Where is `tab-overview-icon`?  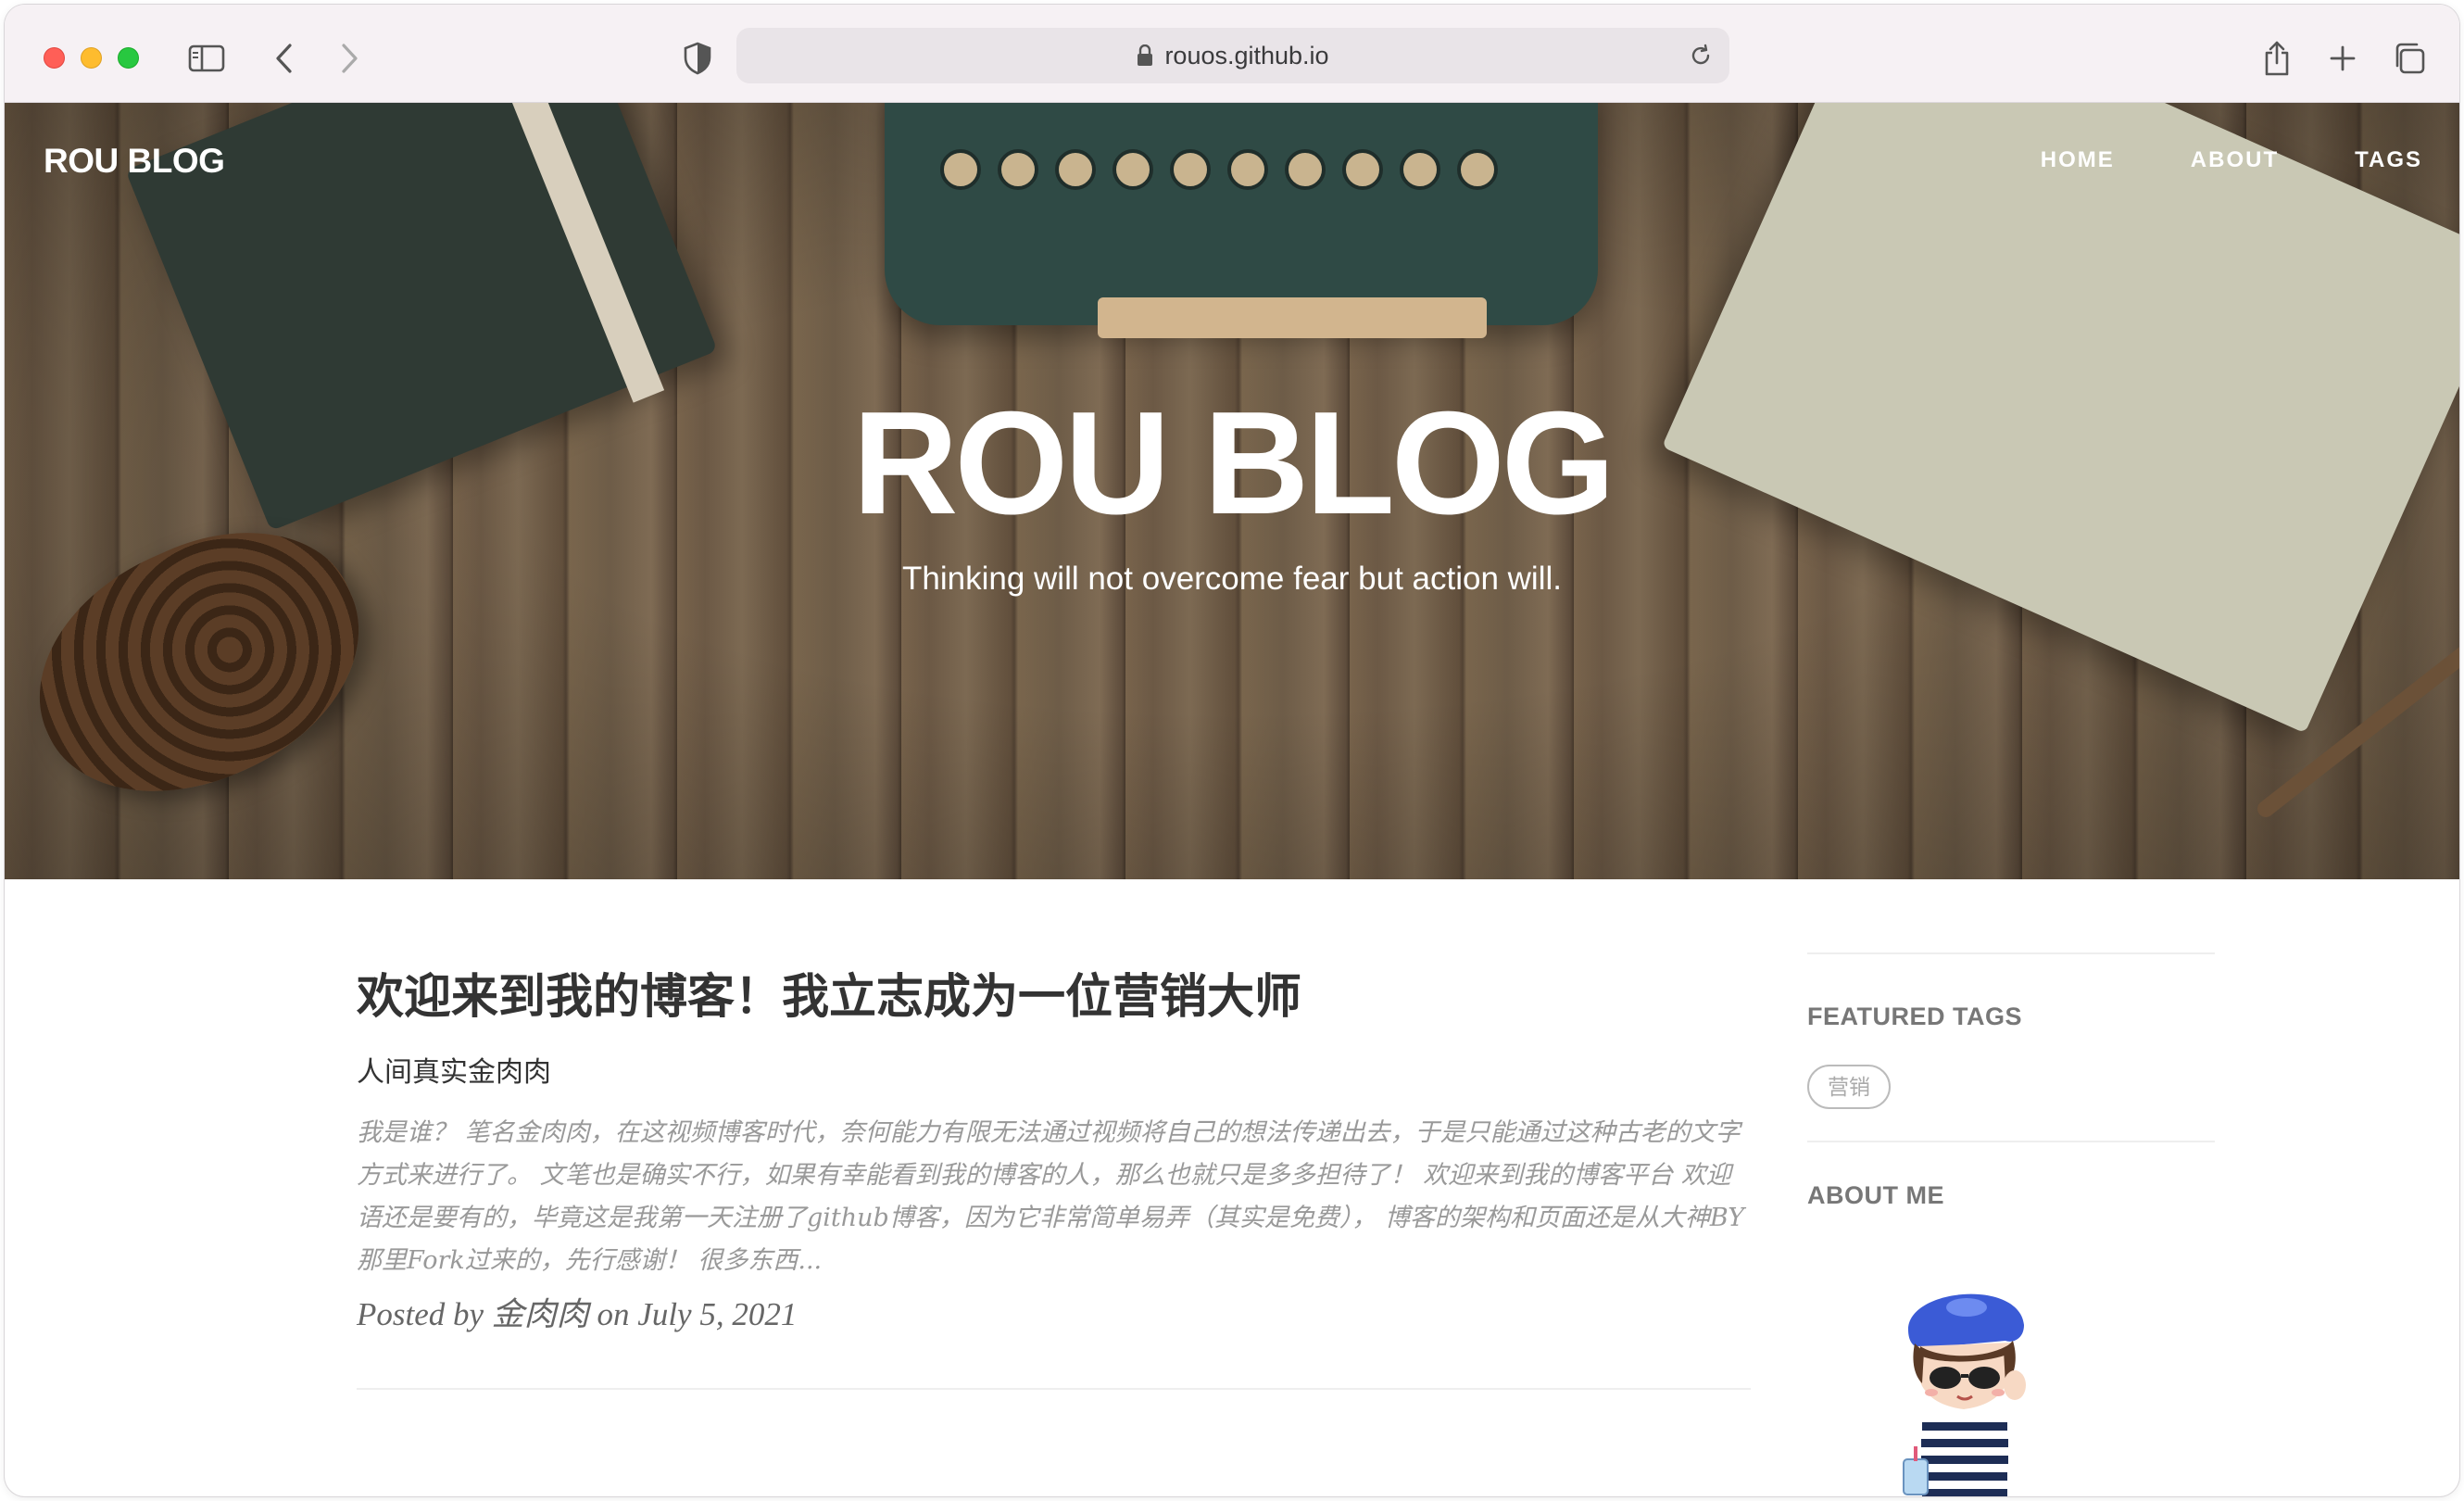
tab-overview-icon is located at coordinates (2409, 58).